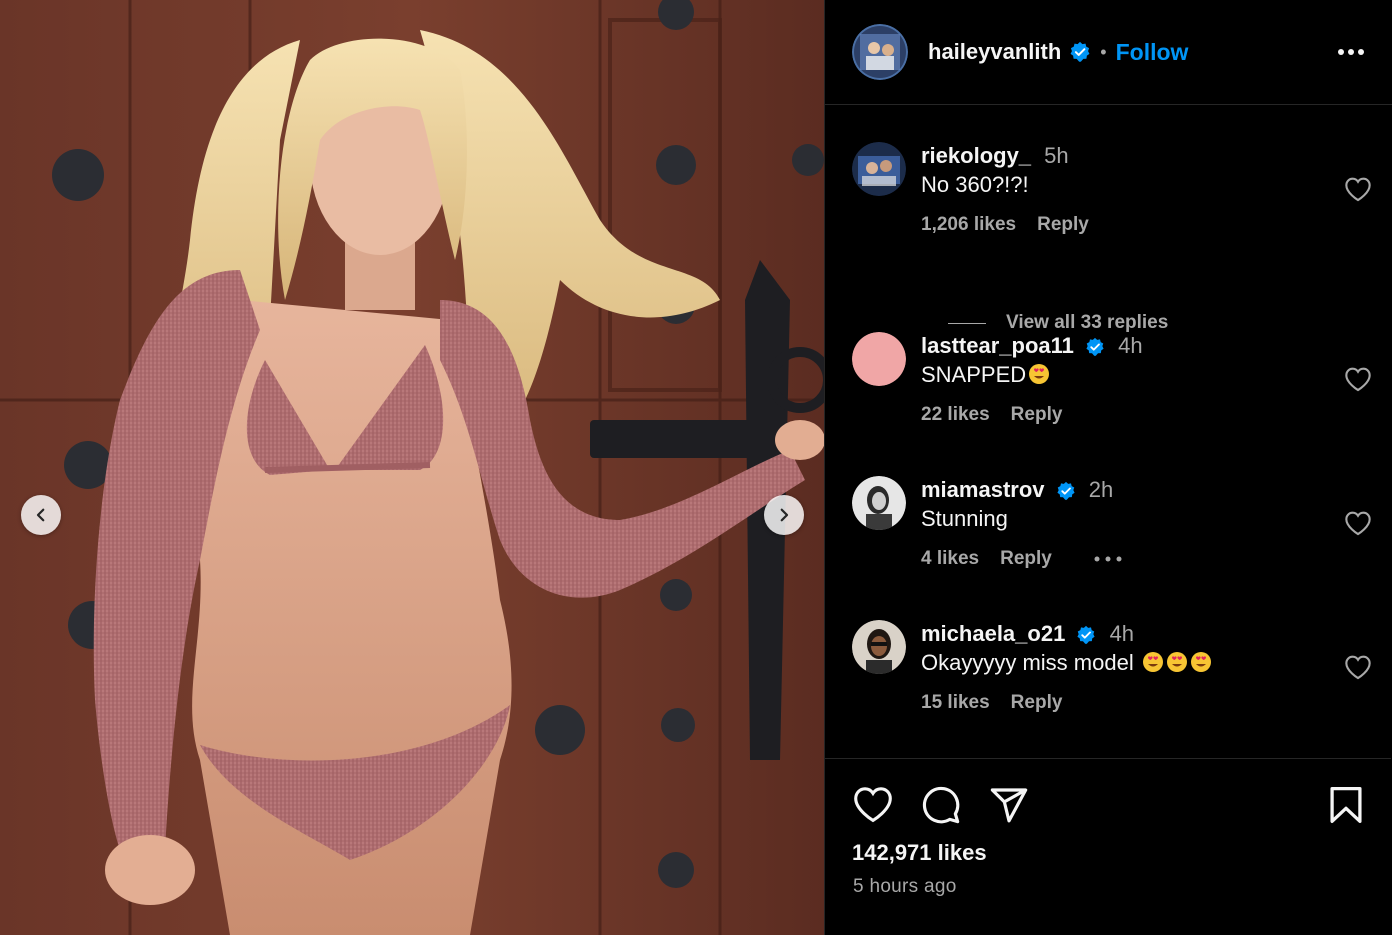 The height and width of the screenshot is (935, 1392). I want to click on comment-time: 5h, so click(1056, 155).